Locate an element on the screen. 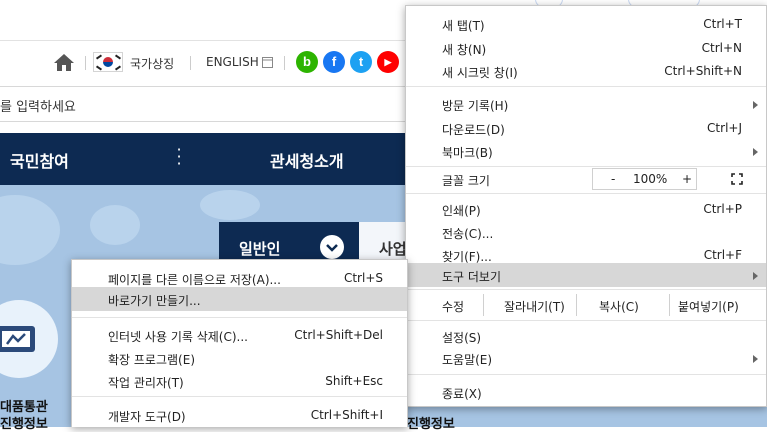 This screenshot has width=767, height=432. menu-item-bookmarks: 북마크(B) is located at coordinates (586, 151).